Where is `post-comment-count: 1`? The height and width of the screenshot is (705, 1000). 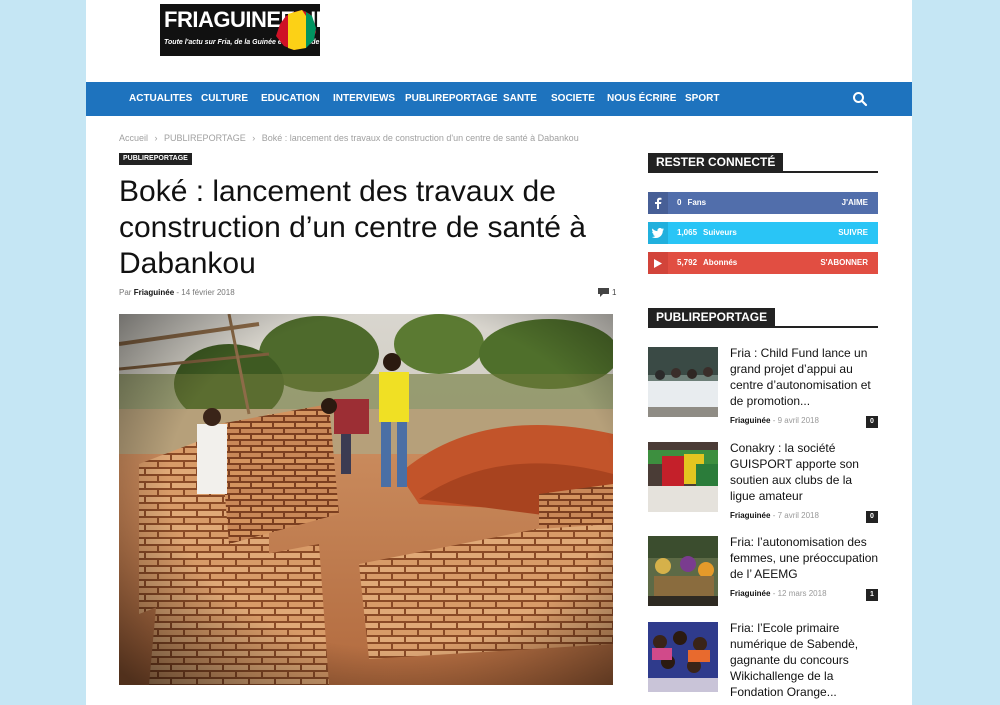 post-comment-count: 1 is located at coordinates (872, 595).